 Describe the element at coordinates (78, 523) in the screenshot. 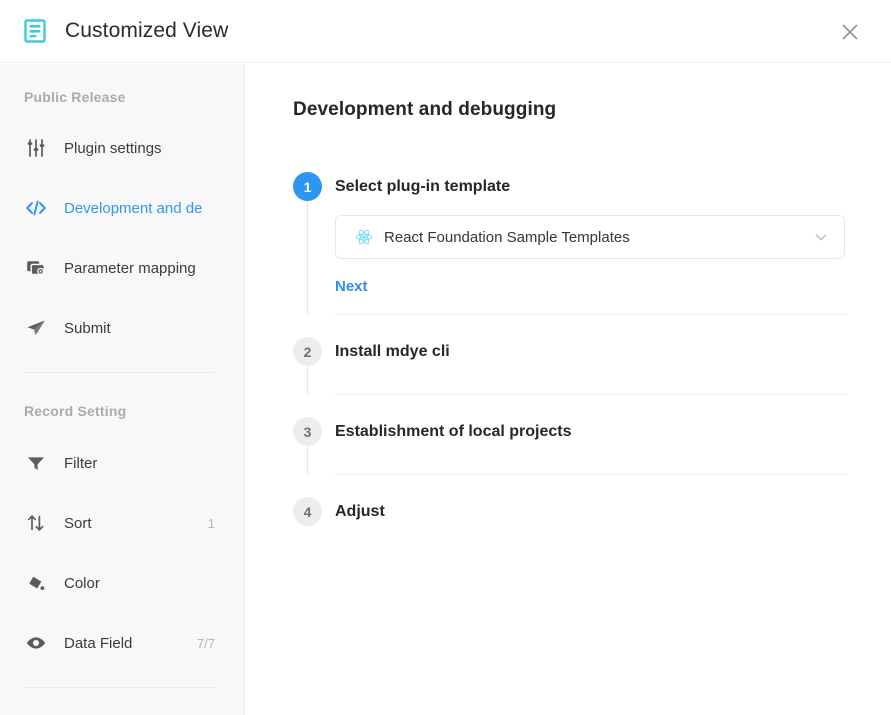

I see `sidebar-item-label: Sort` at that location.